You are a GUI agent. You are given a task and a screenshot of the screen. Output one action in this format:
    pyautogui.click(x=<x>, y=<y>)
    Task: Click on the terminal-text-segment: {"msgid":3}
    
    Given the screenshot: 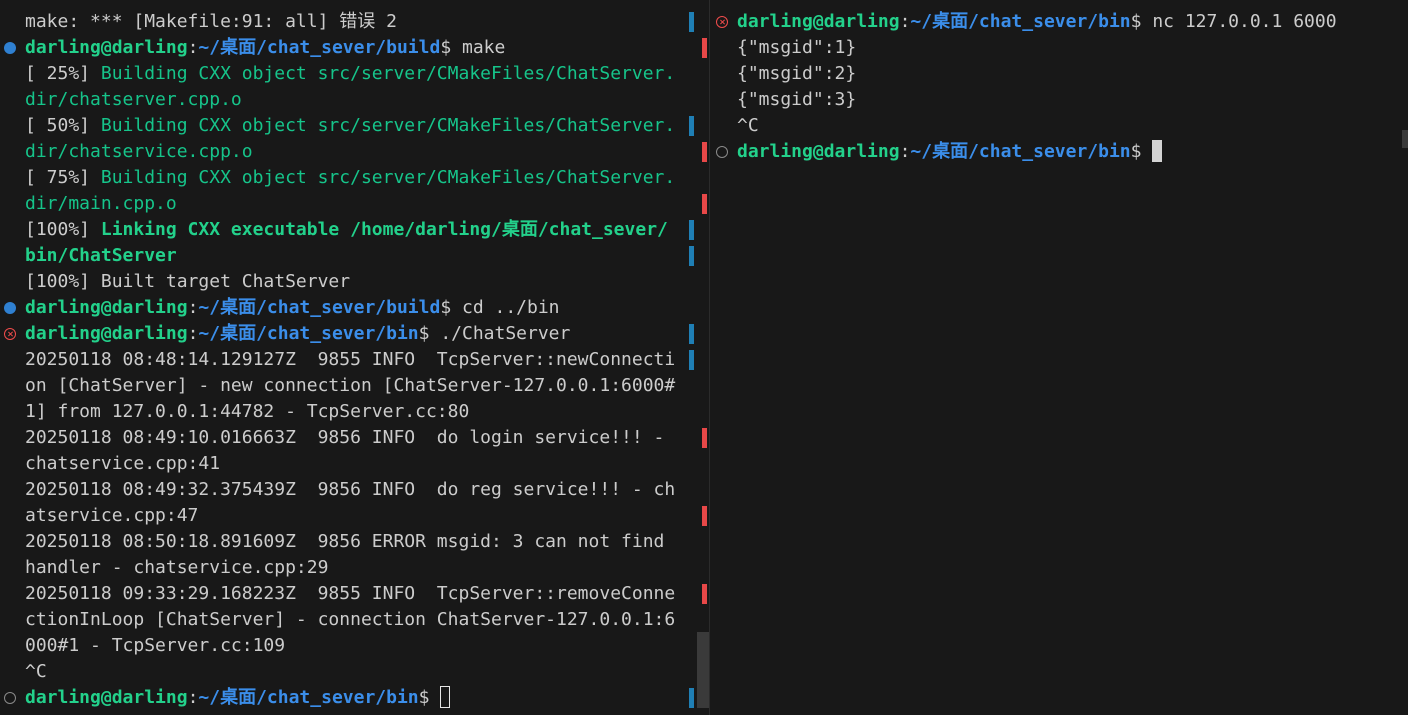 What is the action you would take?
    pyautogui.click(x=797, y=99)
    